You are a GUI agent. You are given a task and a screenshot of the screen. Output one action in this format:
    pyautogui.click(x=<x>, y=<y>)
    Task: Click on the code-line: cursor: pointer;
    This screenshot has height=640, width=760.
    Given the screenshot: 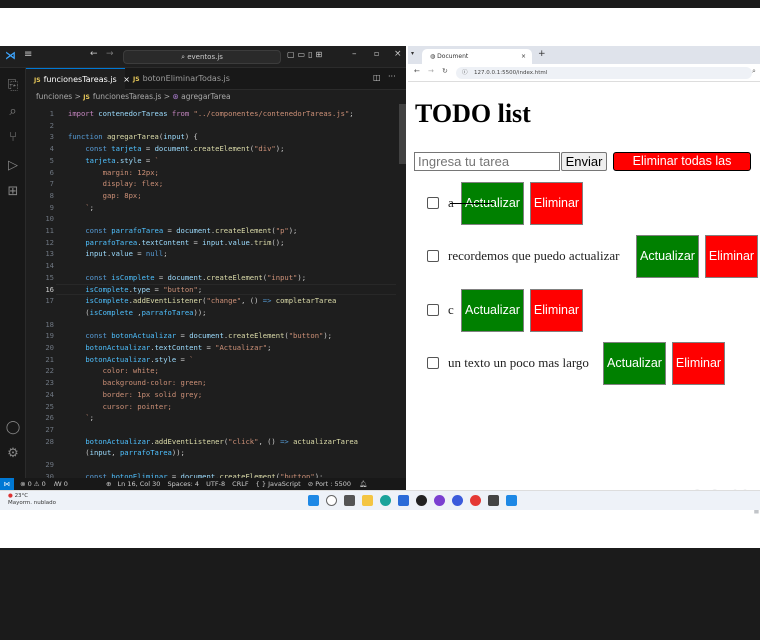 What is the action you would take?
    pyautogui.click(x=120, y=407)
    